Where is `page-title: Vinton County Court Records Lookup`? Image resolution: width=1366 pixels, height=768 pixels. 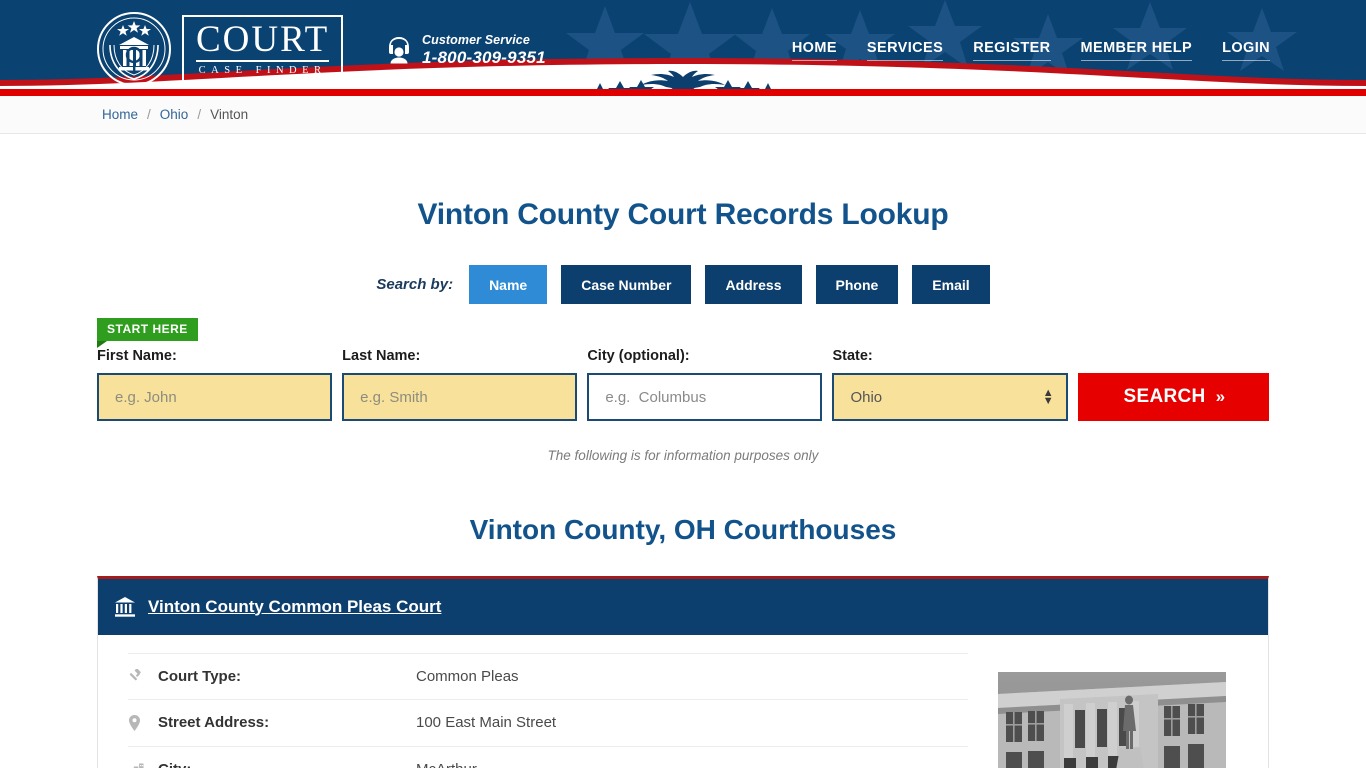 page-title: Vinton County Court Records Lookup is located at coordinates (683, 214).